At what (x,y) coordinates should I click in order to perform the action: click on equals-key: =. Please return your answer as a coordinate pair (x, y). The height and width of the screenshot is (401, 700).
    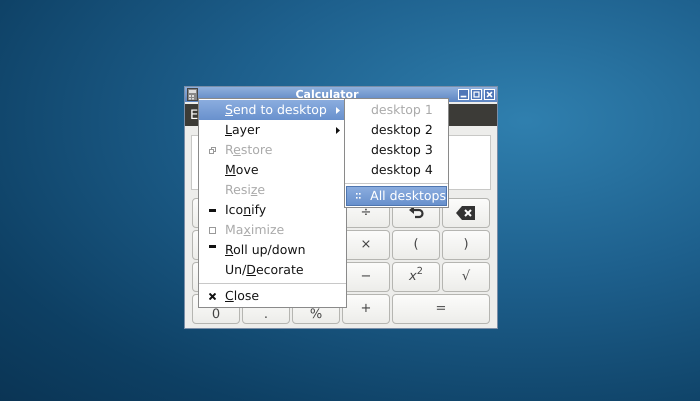
    Looking at the image, I should click on (441, 309).